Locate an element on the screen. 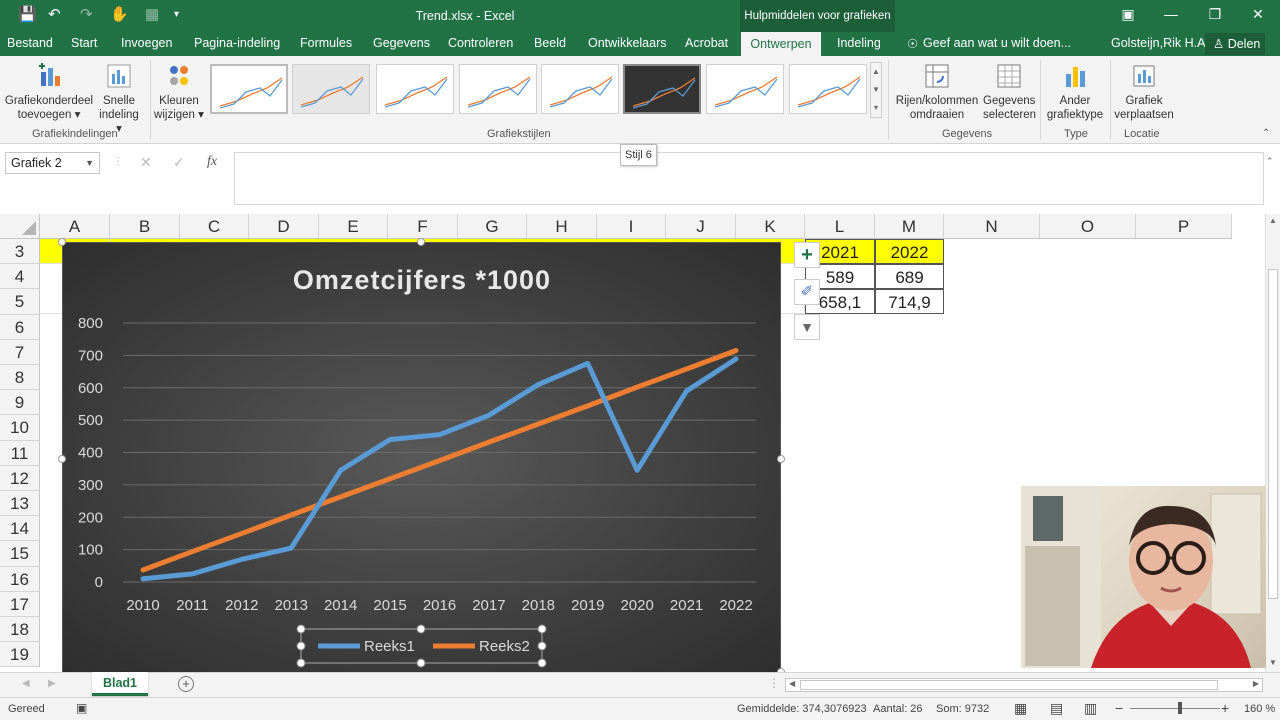  column-header-b: B is located at coordinates (145, 226).